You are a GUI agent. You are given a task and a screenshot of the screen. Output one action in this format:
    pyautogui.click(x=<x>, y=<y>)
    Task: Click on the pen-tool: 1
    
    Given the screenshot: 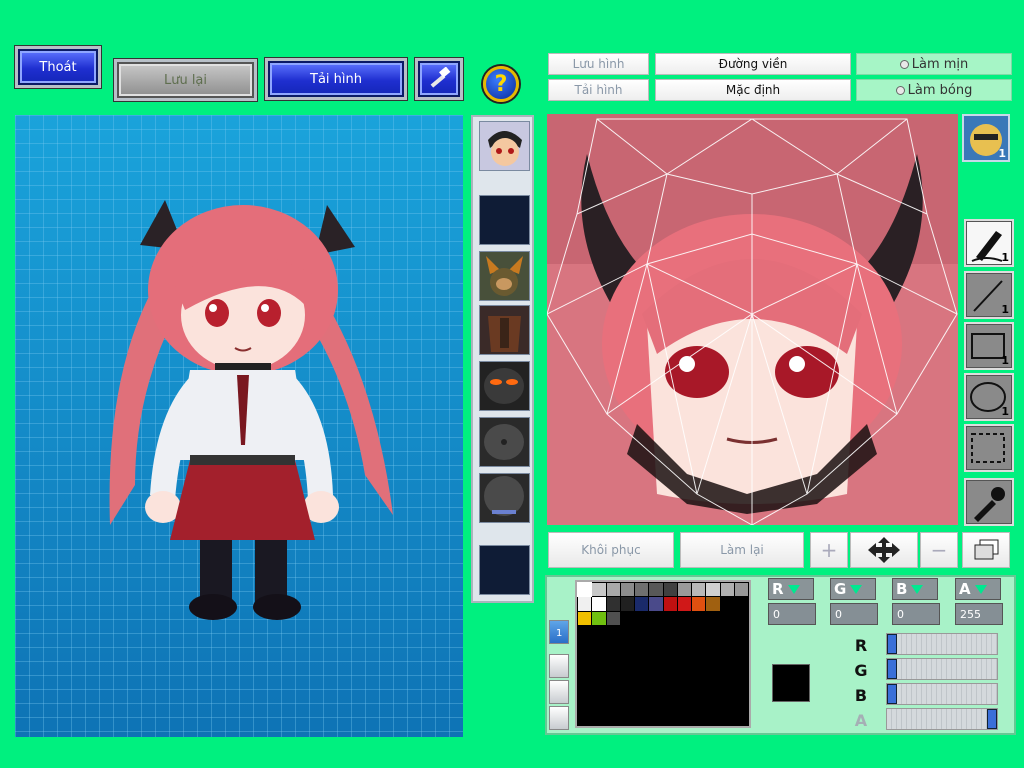 What is the action you would take?
    pyautogui.click(x=989, y=243)
    